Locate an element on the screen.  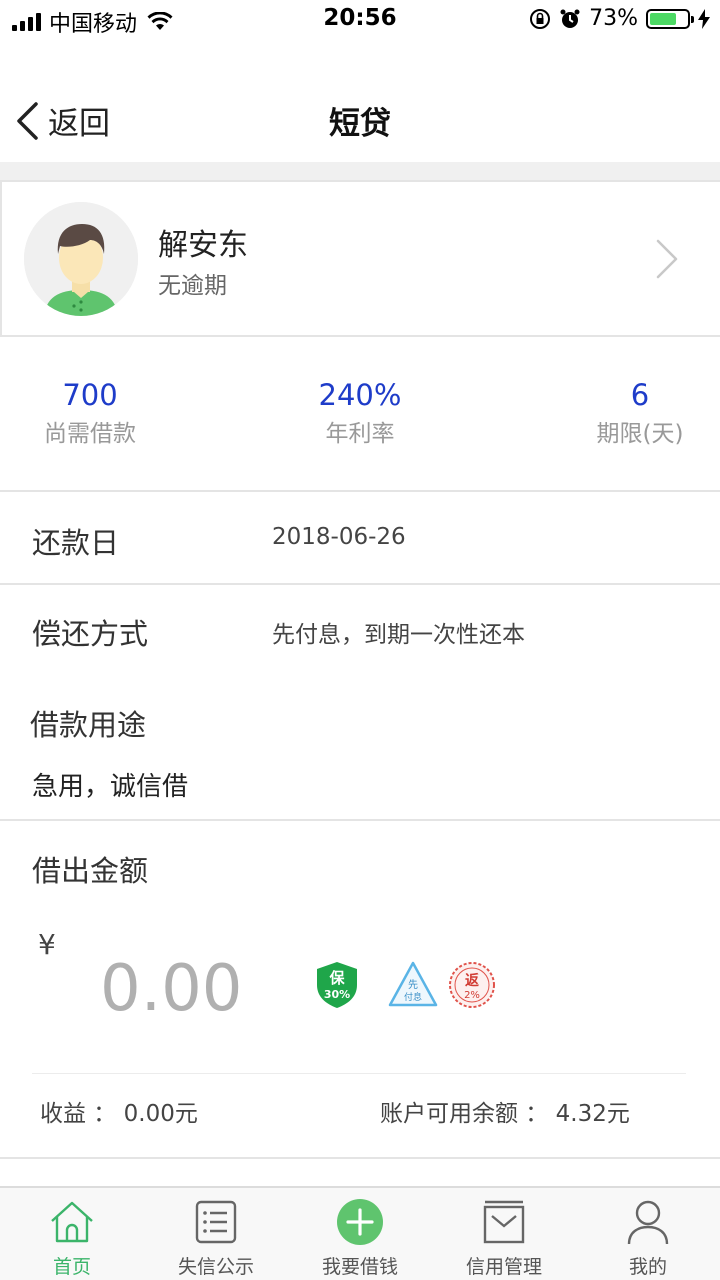
purpose-value: 急用，诚信借 is located at coordinates (110, 787).